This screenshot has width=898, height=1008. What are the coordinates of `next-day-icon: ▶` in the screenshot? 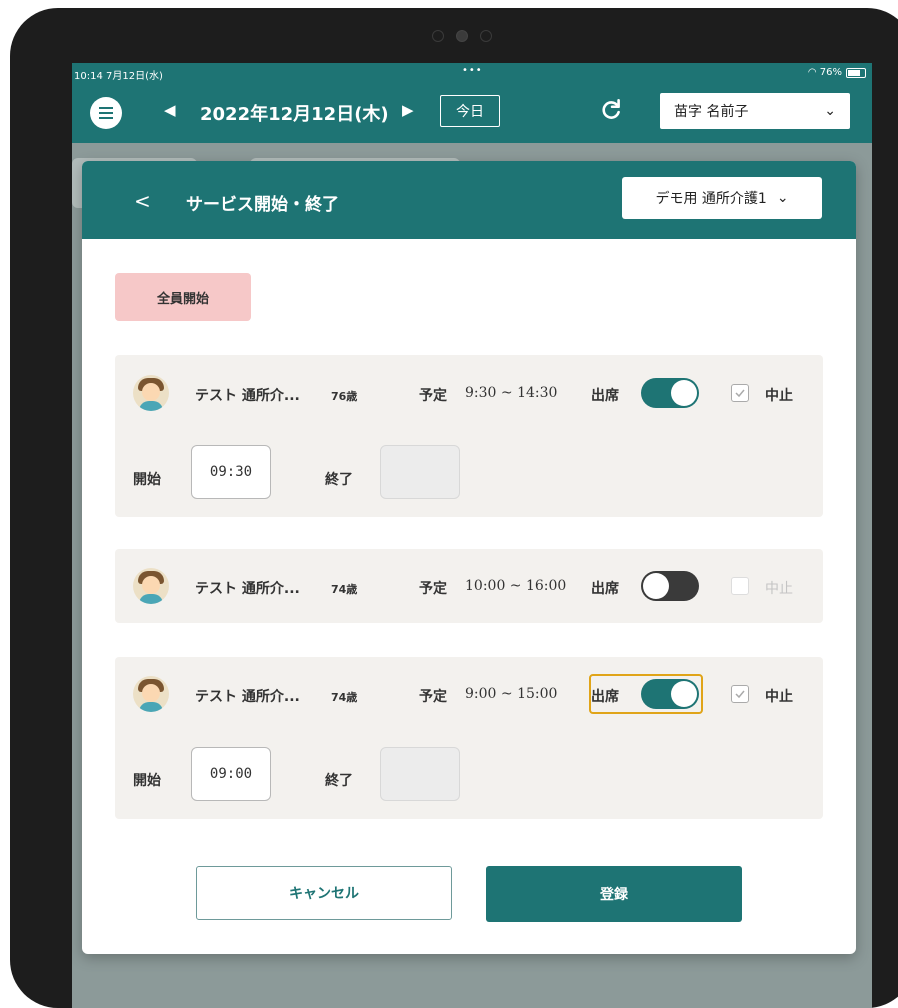 It's located at (408, 110).